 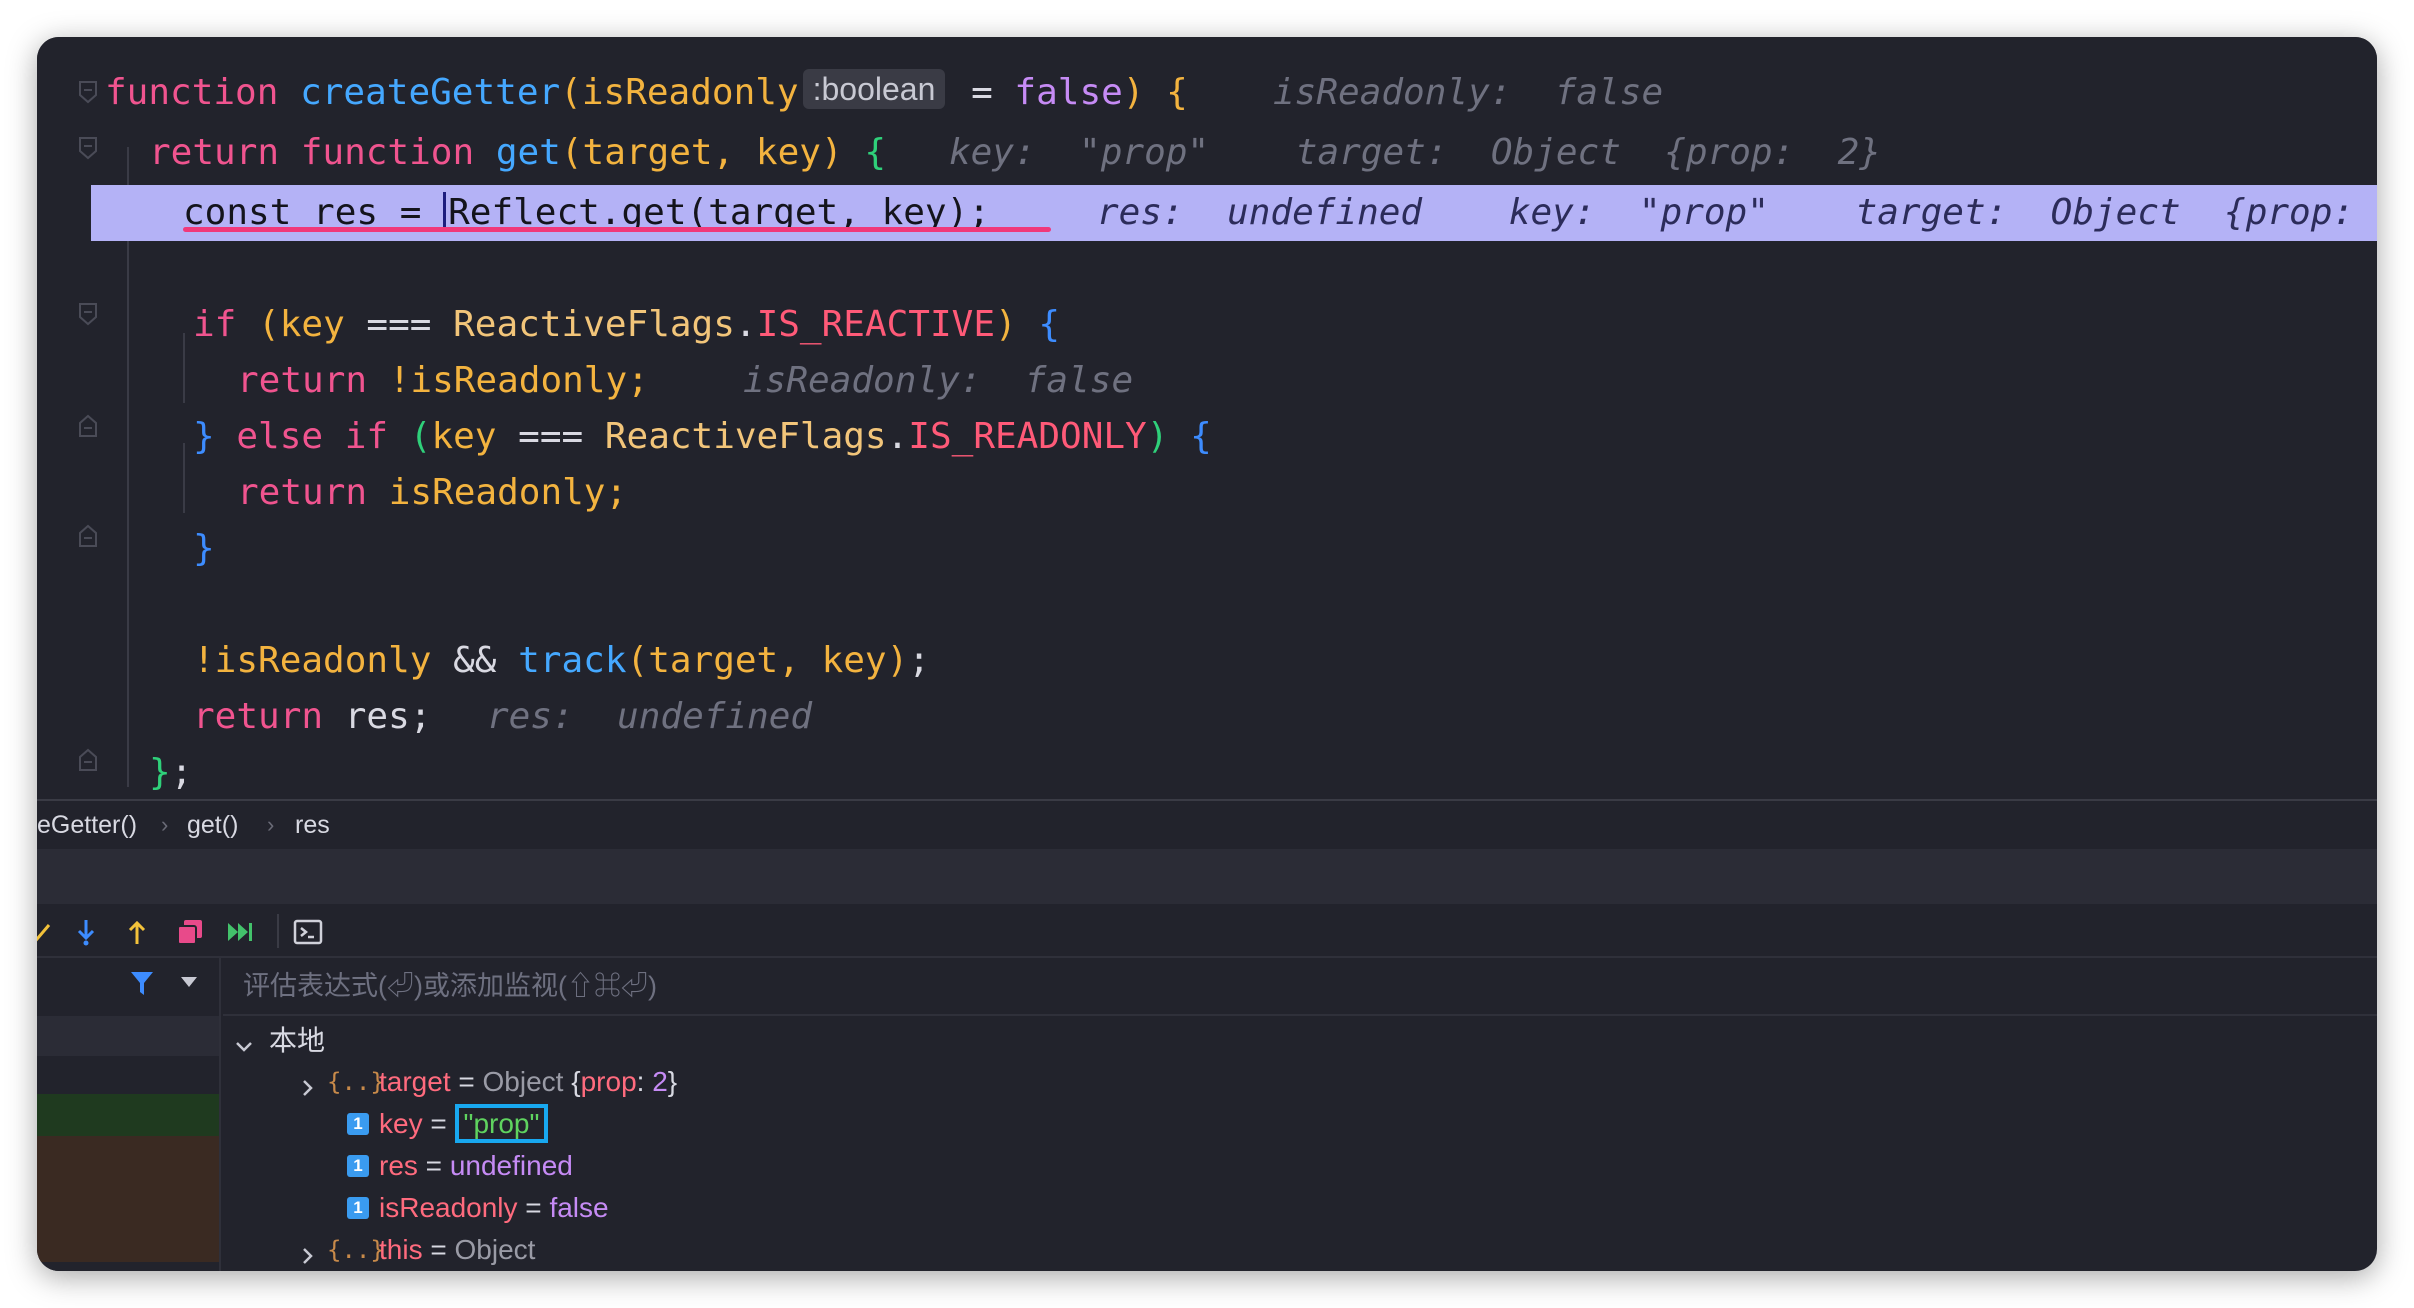 What do you see at coordinates (579, 1207) in the screenshot?
I see `variable-value: false` at bounding box center [579, 1207].